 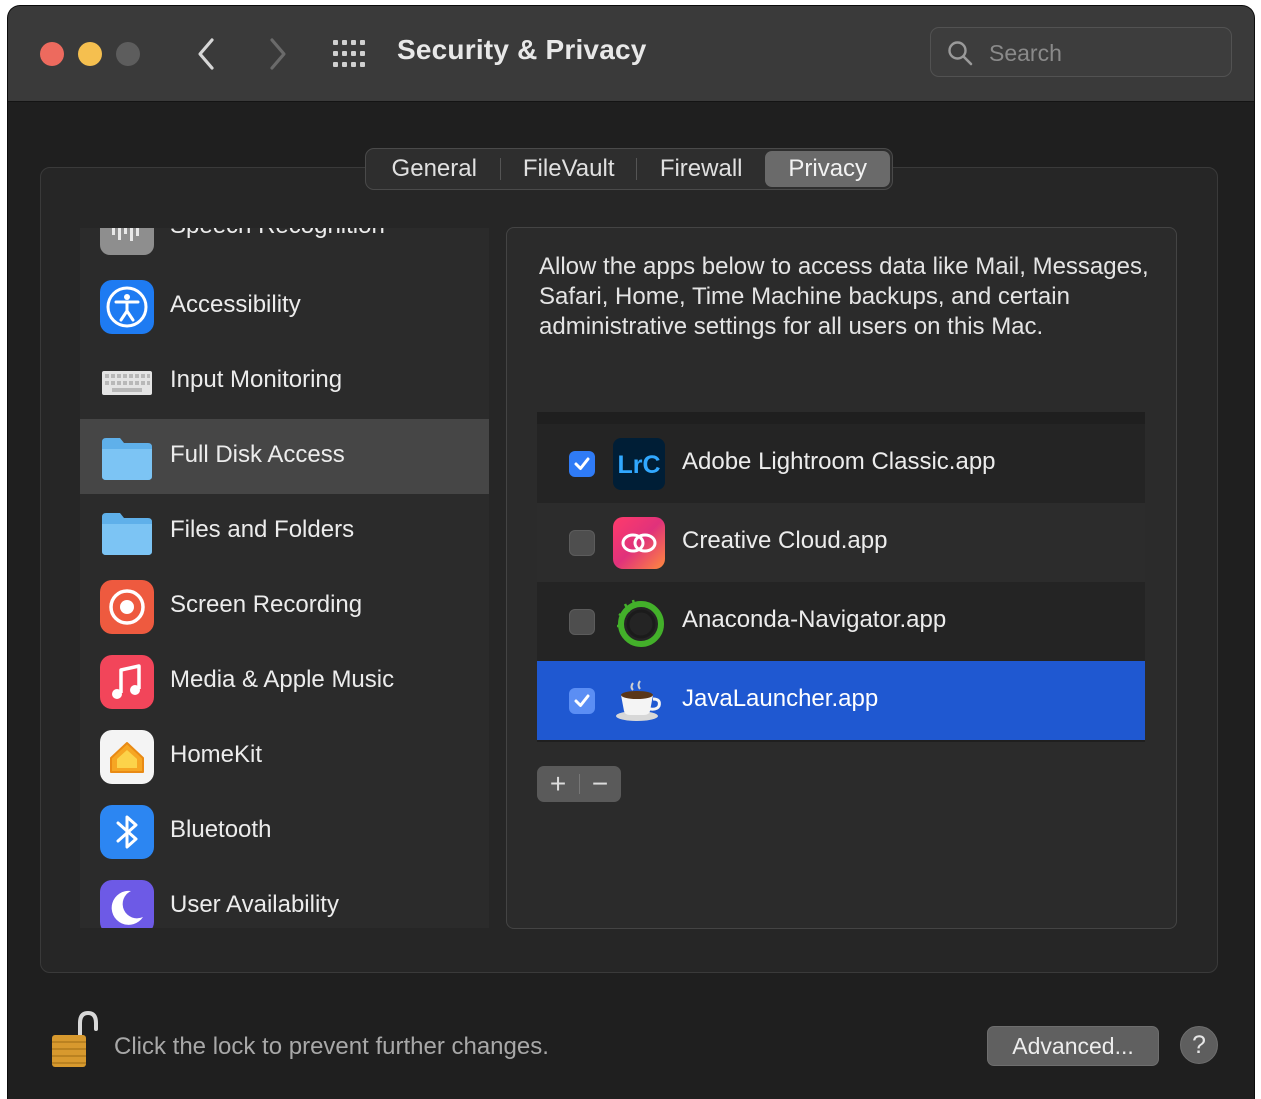 I want to click on sidebar-item-files-and-folders: Files and Folders, so click(x=284, y=531).